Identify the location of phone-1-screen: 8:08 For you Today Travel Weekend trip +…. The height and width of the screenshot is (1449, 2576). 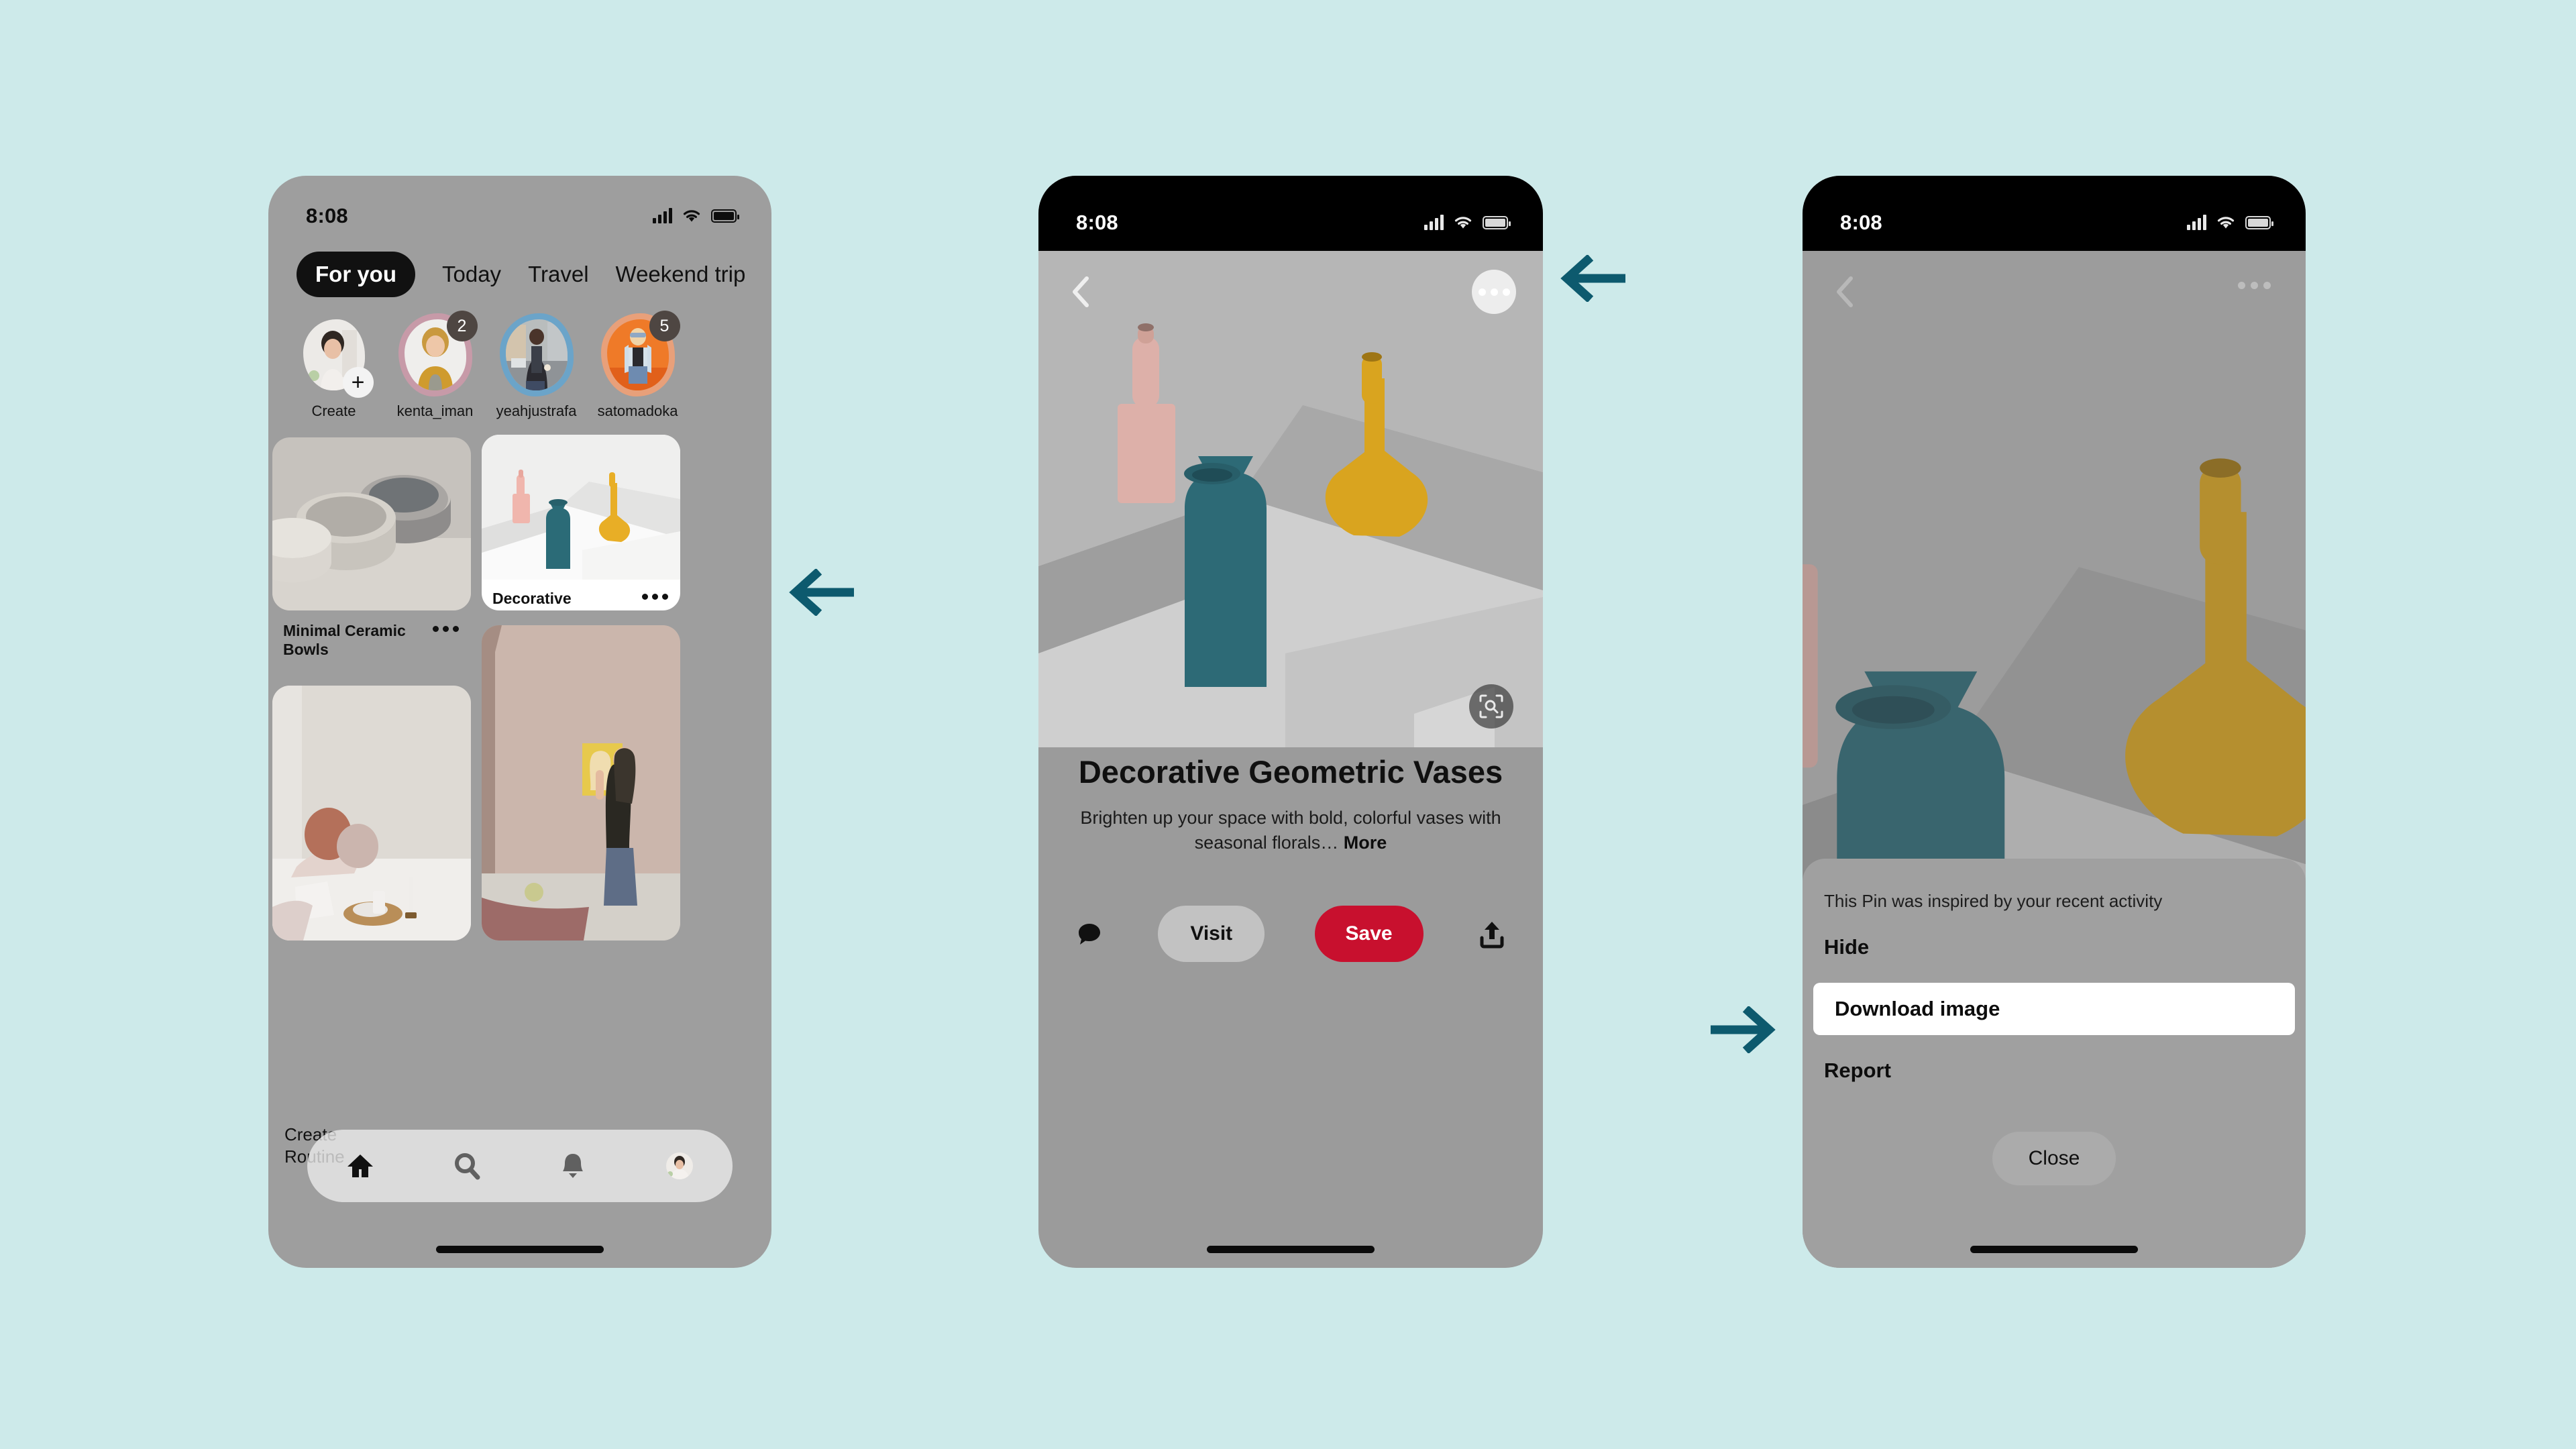
(519, 722).